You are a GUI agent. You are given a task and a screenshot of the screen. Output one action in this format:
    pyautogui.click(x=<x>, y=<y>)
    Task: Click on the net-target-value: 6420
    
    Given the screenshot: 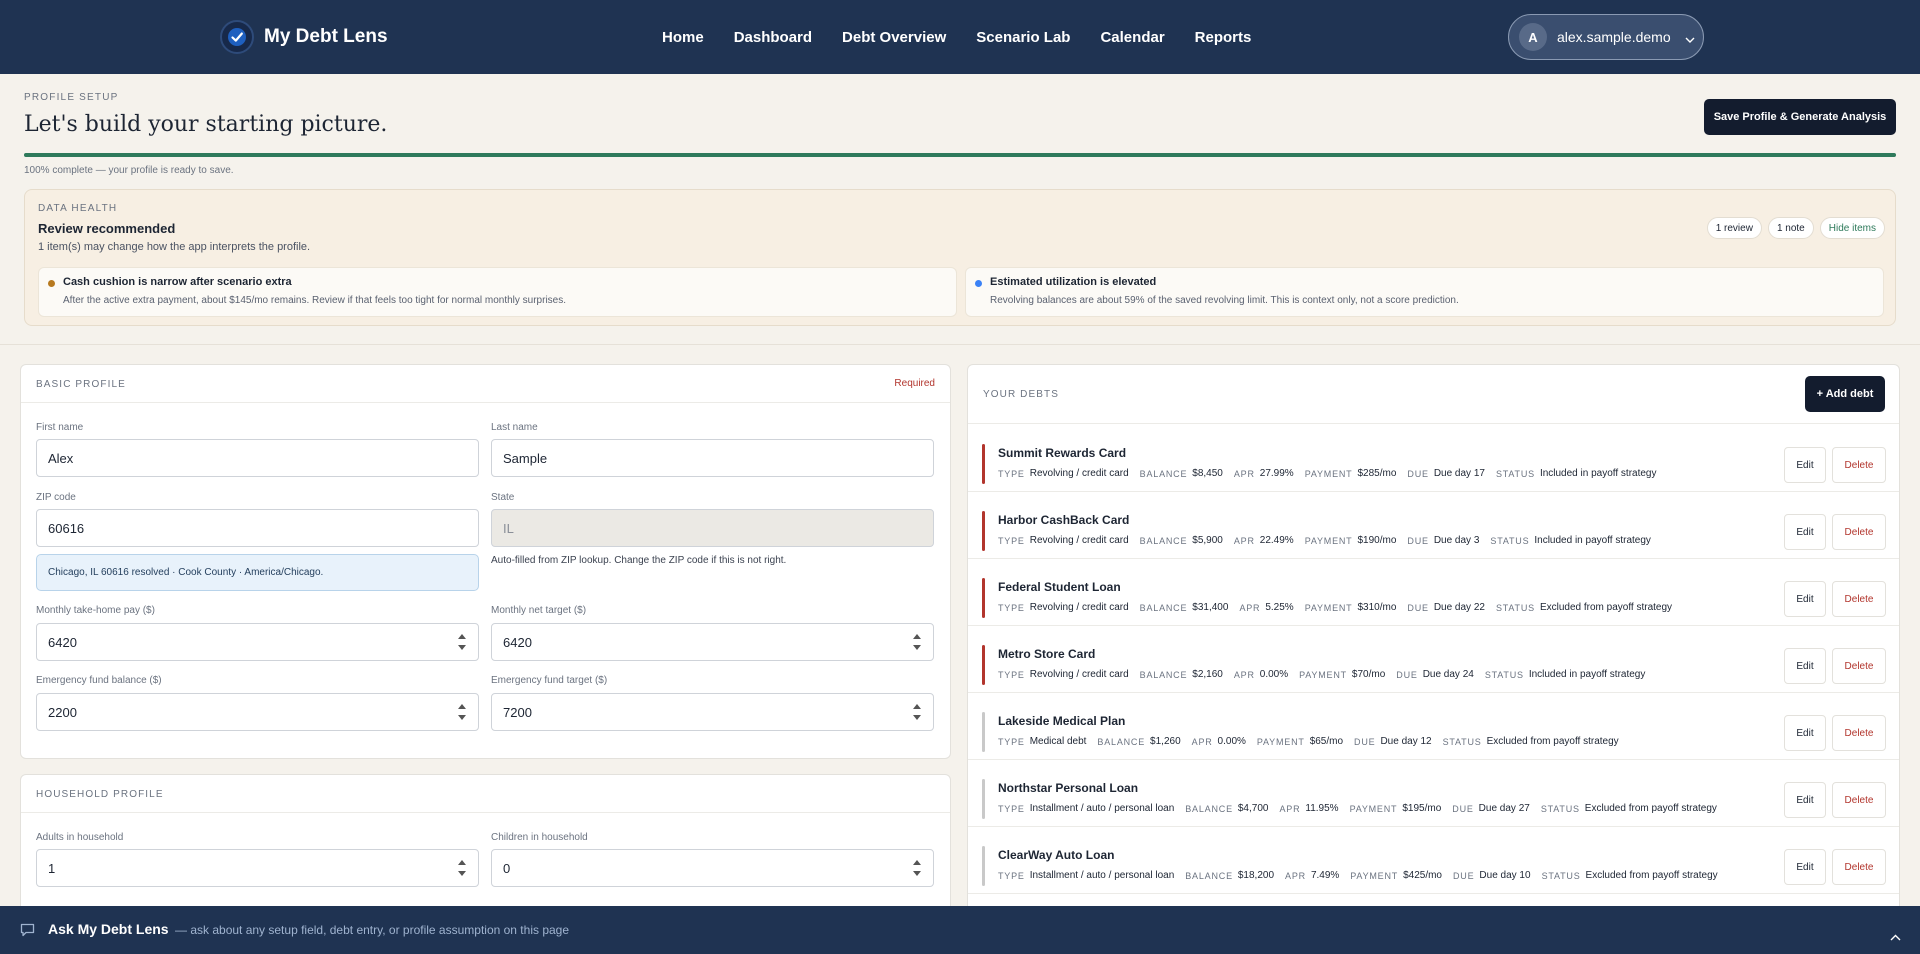 What is the action you would take?
    pyautogui.click(x=517, y=642)
    